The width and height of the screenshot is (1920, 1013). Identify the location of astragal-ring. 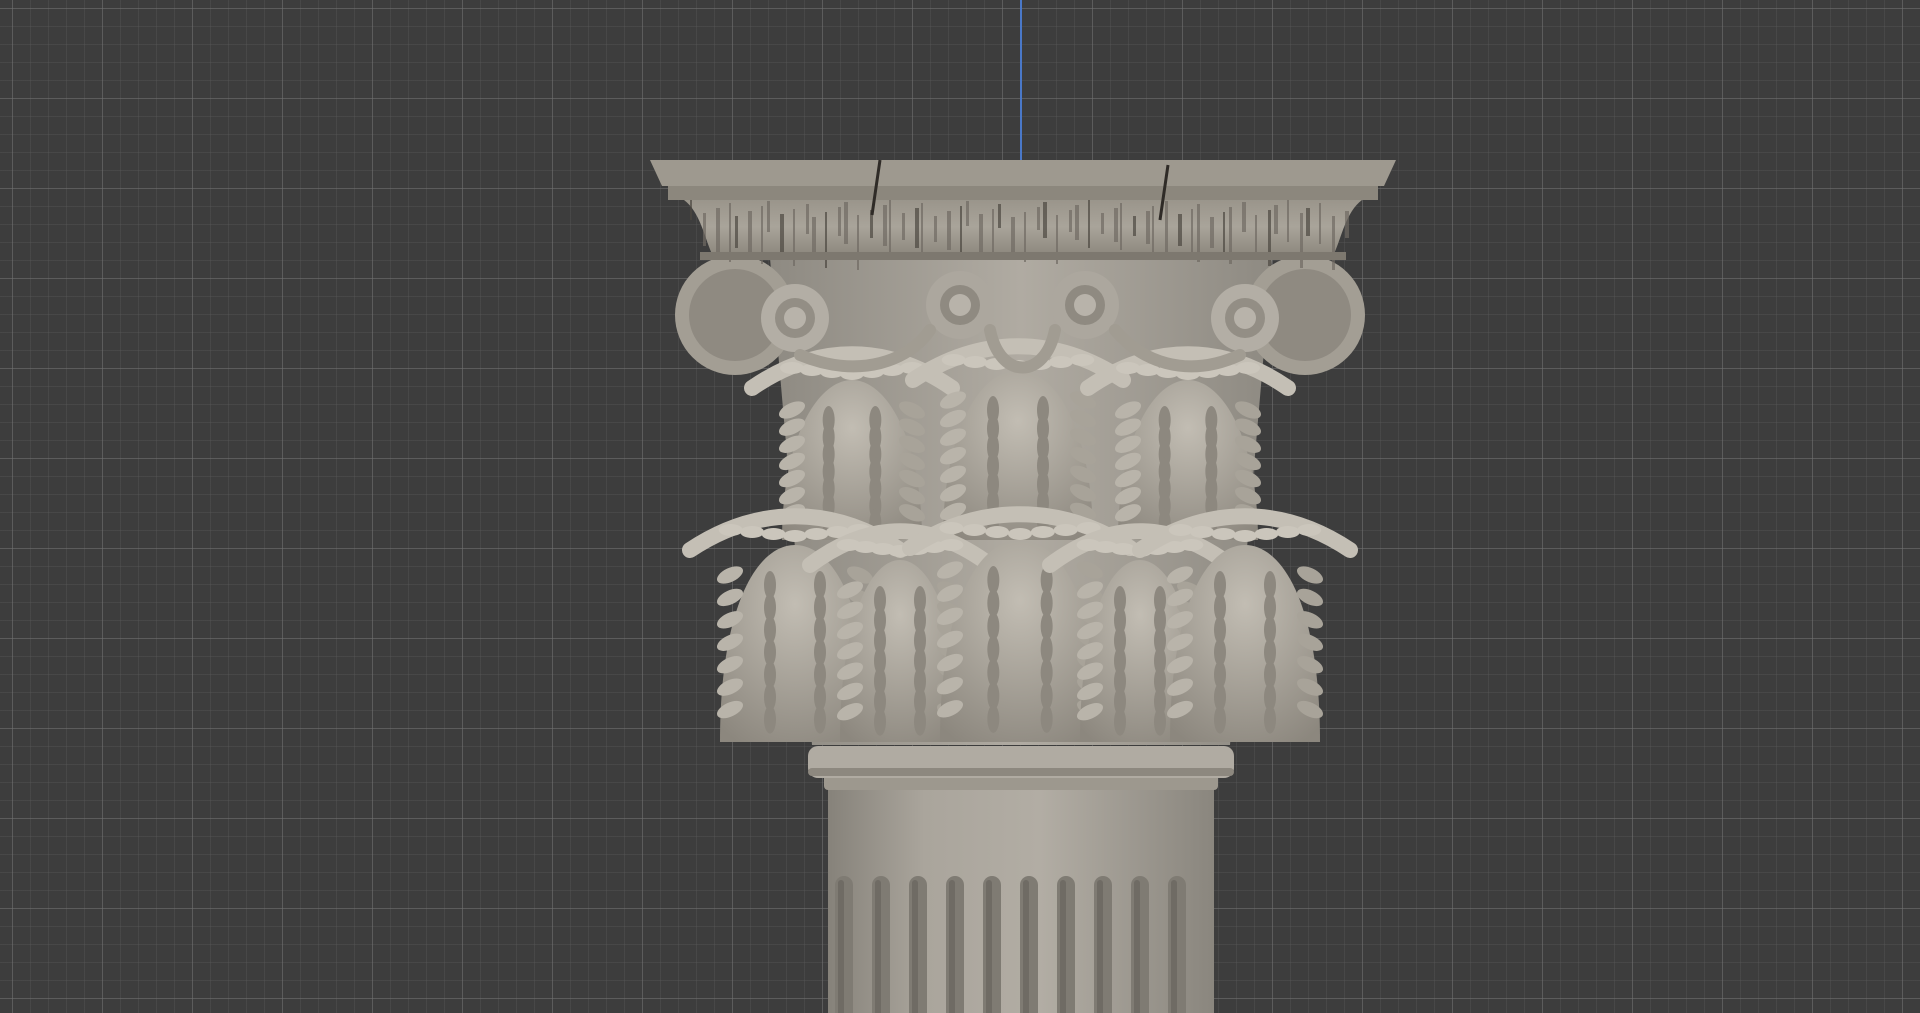
(1021, 768).